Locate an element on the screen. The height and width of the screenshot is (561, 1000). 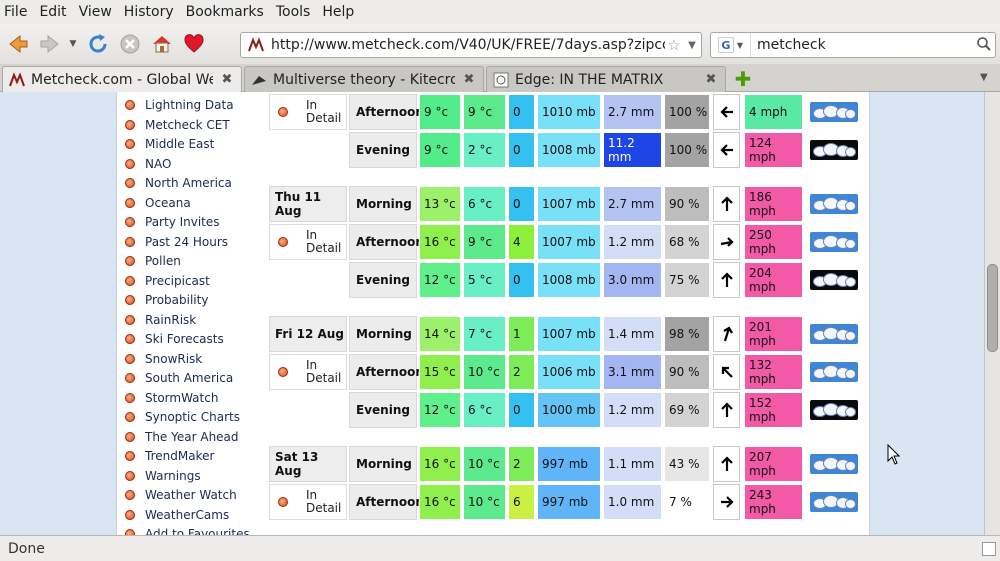
wind-direction is located at coordinates (726, 204).